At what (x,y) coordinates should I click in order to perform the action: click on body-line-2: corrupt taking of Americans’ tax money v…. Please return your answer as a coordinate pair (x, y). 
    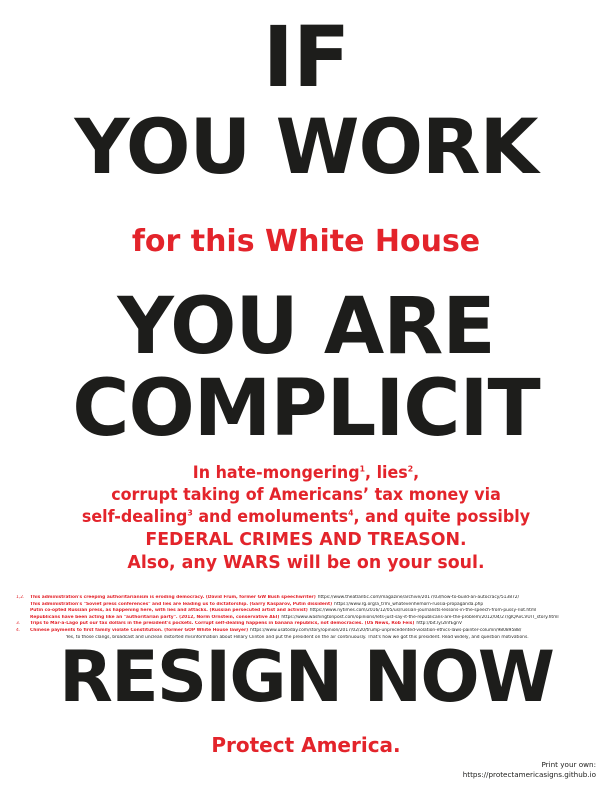
    Looking at the image, I should click on (306, 494).